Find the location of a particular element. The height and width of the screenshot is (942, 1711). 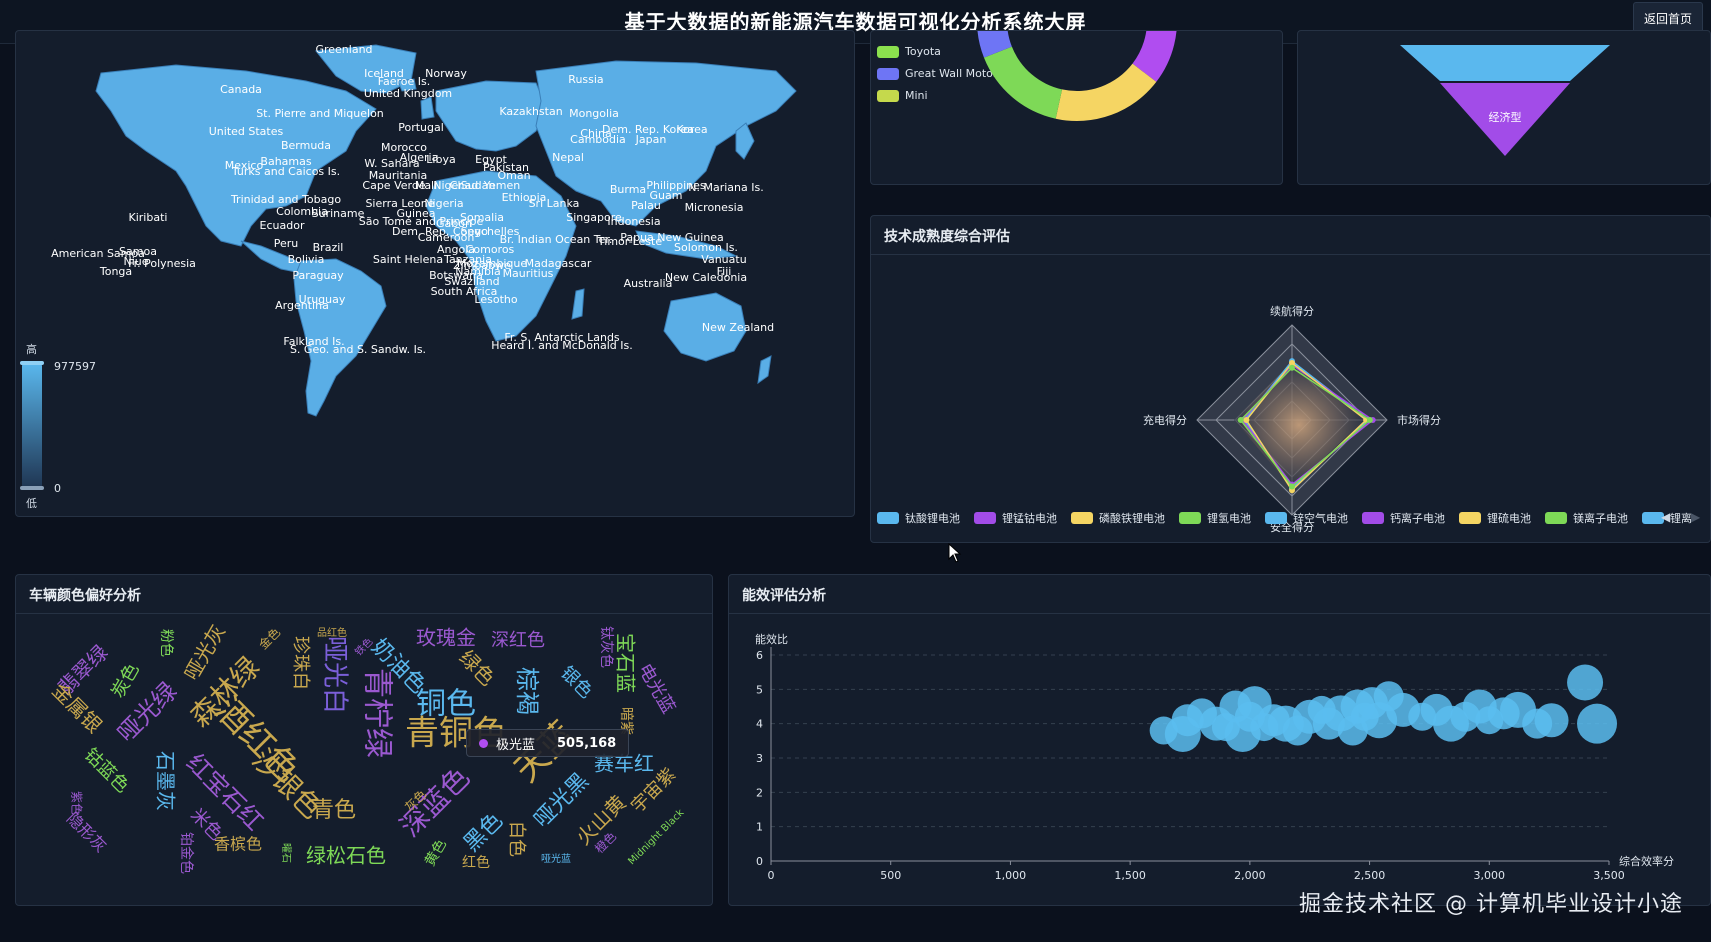

word-cloud-word: 钴蓝色 is located at coordinates (106, 770).